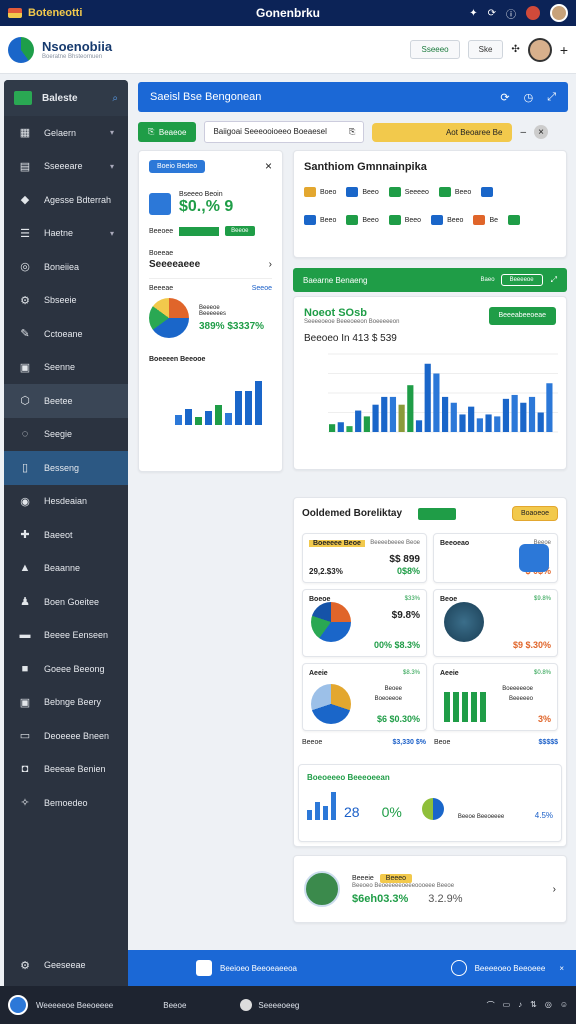 This screenshot has height=1024, width=576. What do you see at coordinates (364, 697) in the screenshot?
I see `dashboard-tile: Aeeie $8.3% $6 $0.30% Beoee Boeoeeoe` at bounding box center [364, 697].